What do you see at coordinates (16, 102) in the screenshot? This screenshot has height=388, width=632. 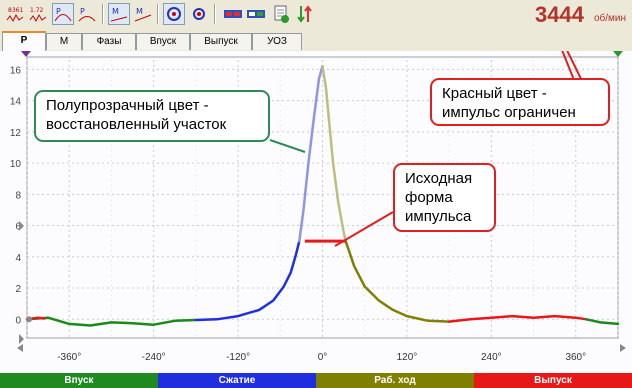 I see `y-tick-label: 14` at bounding box center [16, 102].